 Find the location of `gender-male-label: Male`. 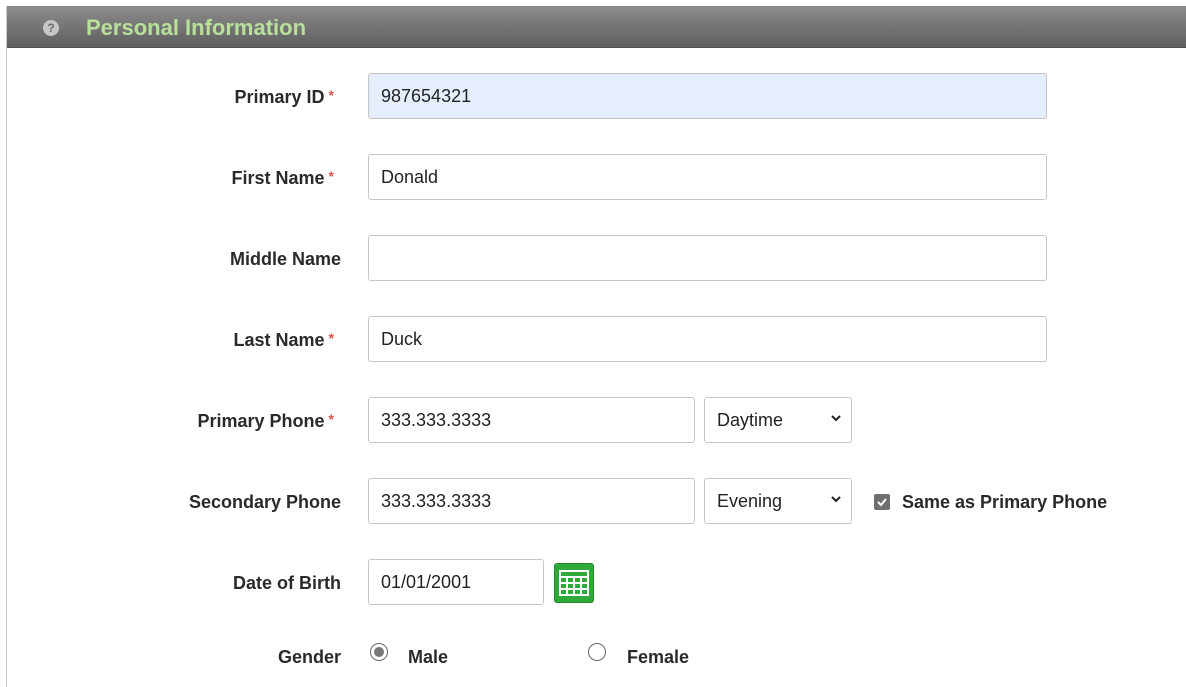

gender-male-label: Male is located at coordinates (428, 657).